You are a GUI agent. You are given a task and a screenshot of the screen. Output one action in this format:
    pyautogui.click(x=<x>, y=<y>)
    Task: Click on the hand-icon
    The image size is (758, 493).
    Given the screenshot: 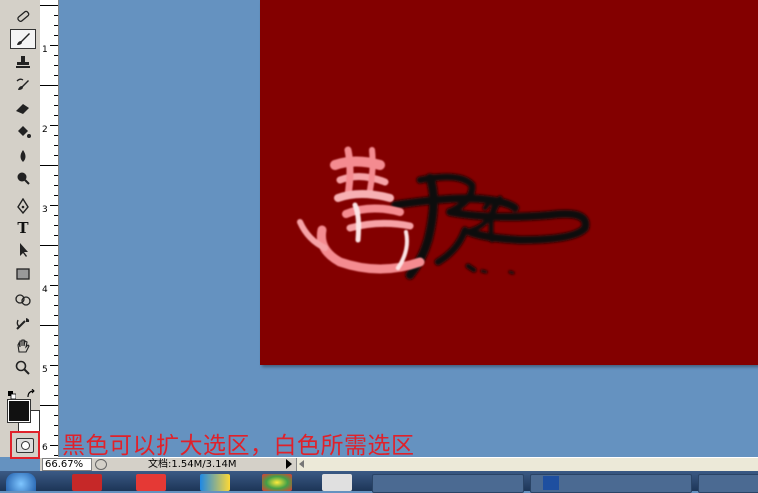 What is the action you would take?
    pyautogui.click(x=23, y=346)
    